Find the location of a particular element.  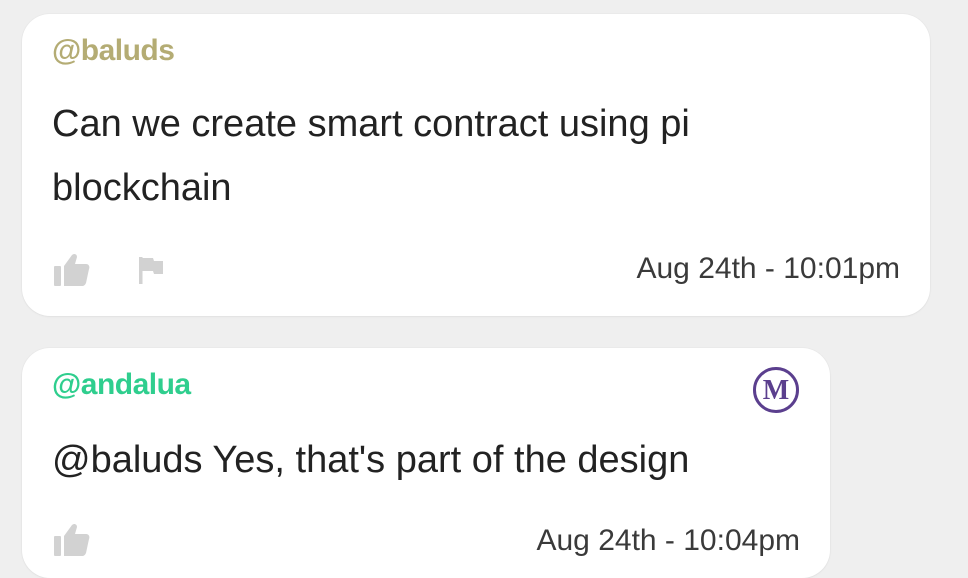

flag-icon is located at coordinates (151, 270).